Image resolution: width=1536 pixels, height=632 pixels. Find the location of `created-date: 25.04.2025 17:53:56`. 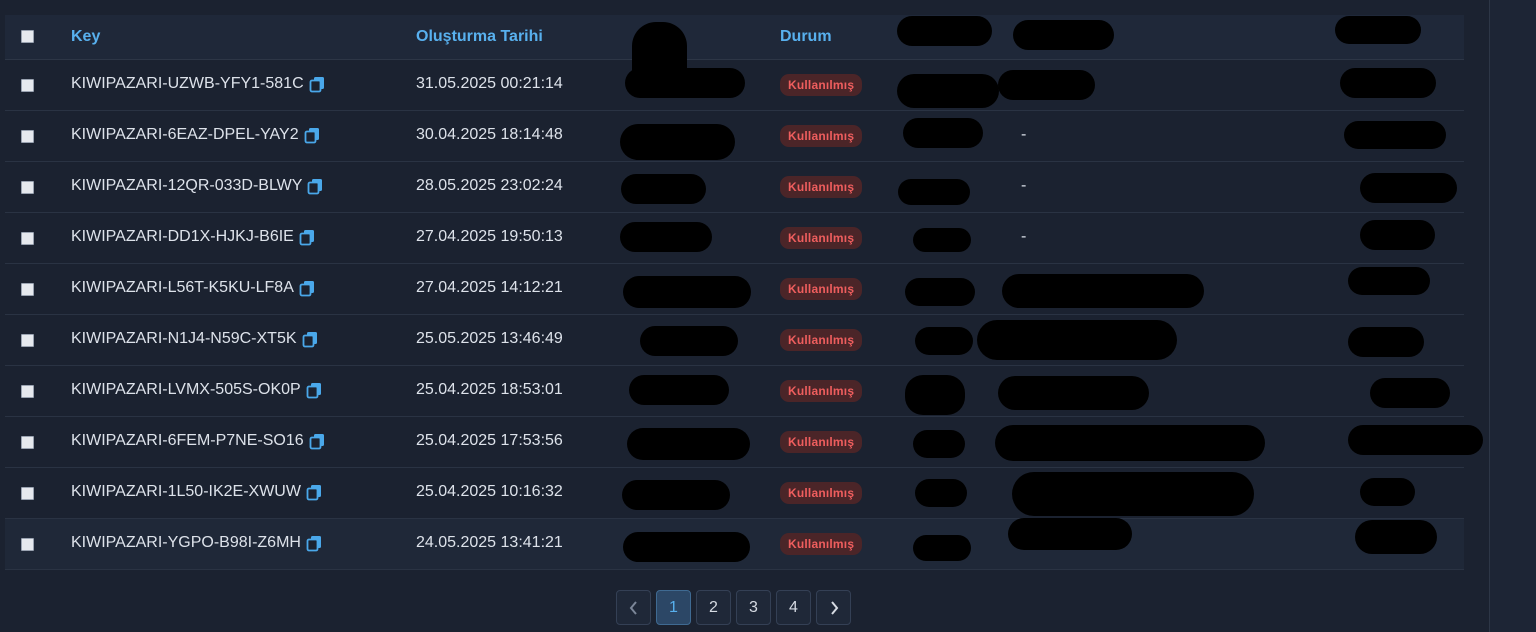

created-date: 25.04.2025 17:53:56 is located at coordinates (489, 440).